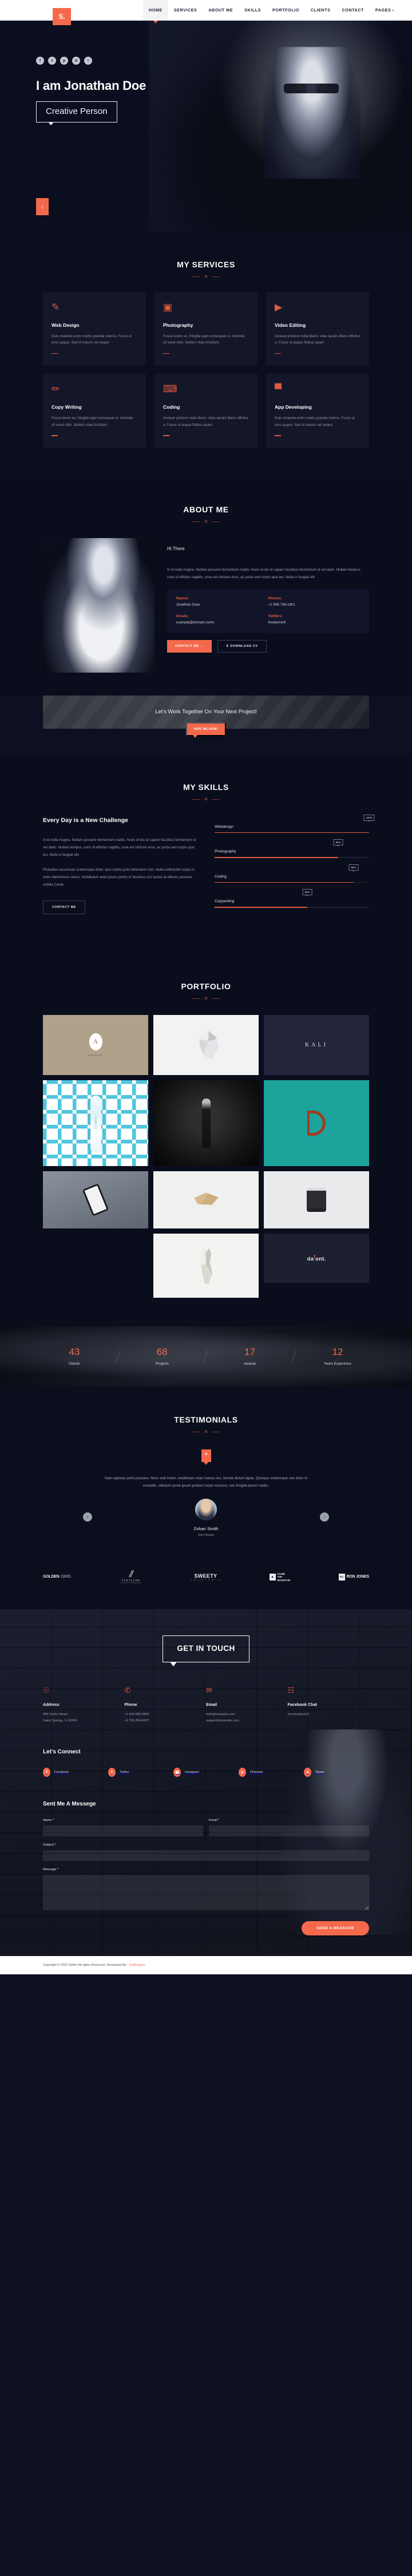 The height and width of the screenshot is (2576, 412). Describe the element at coordinates (182, 598) in the screenshot. I see `info-key: Names:` at that location.